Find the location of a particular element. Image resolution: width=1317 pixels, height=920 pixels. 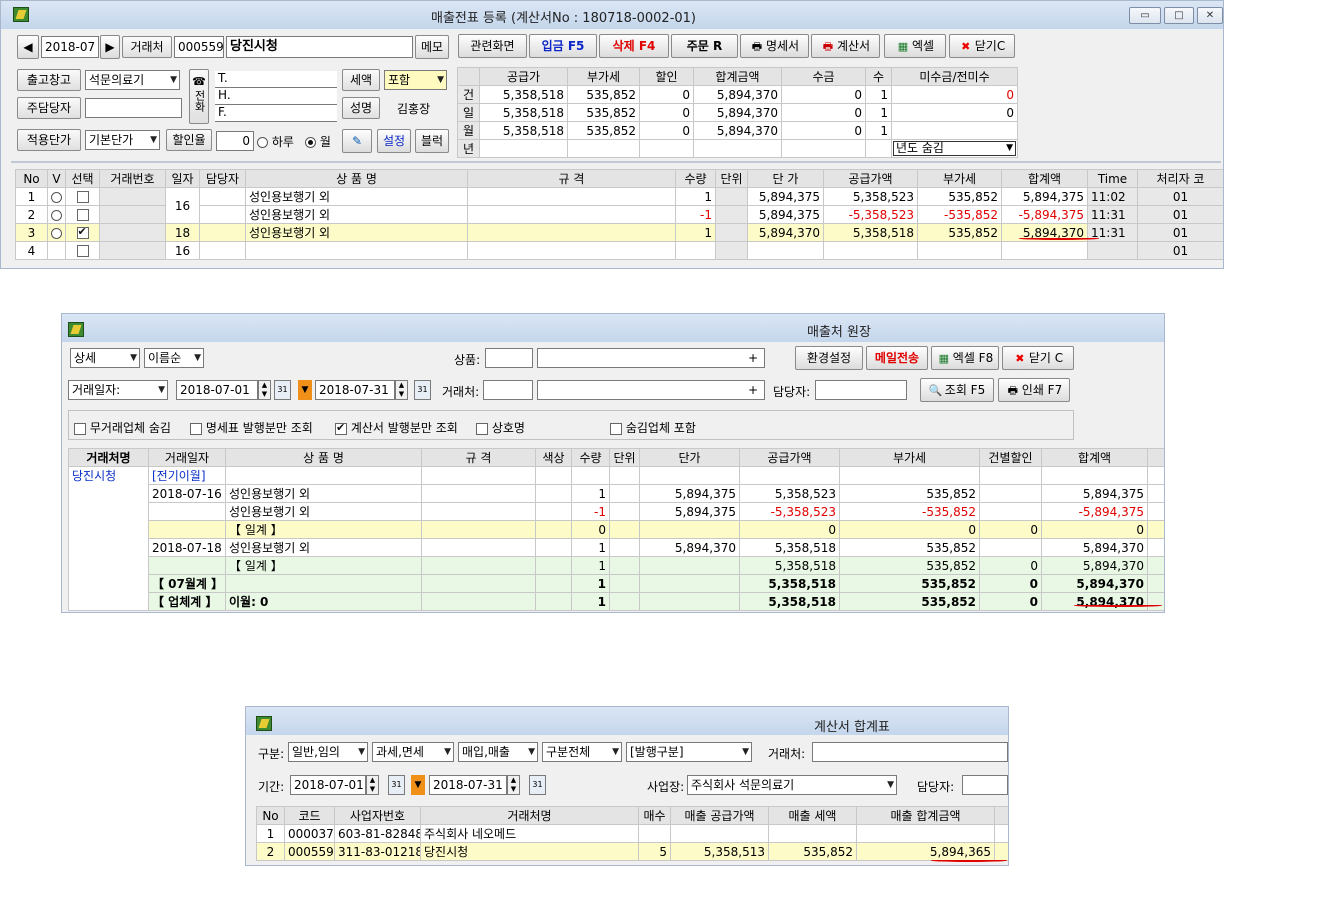

daily-subtotal-row: 【 일계 】 0 0 0 0 0 is located at coordinates (616, 529).